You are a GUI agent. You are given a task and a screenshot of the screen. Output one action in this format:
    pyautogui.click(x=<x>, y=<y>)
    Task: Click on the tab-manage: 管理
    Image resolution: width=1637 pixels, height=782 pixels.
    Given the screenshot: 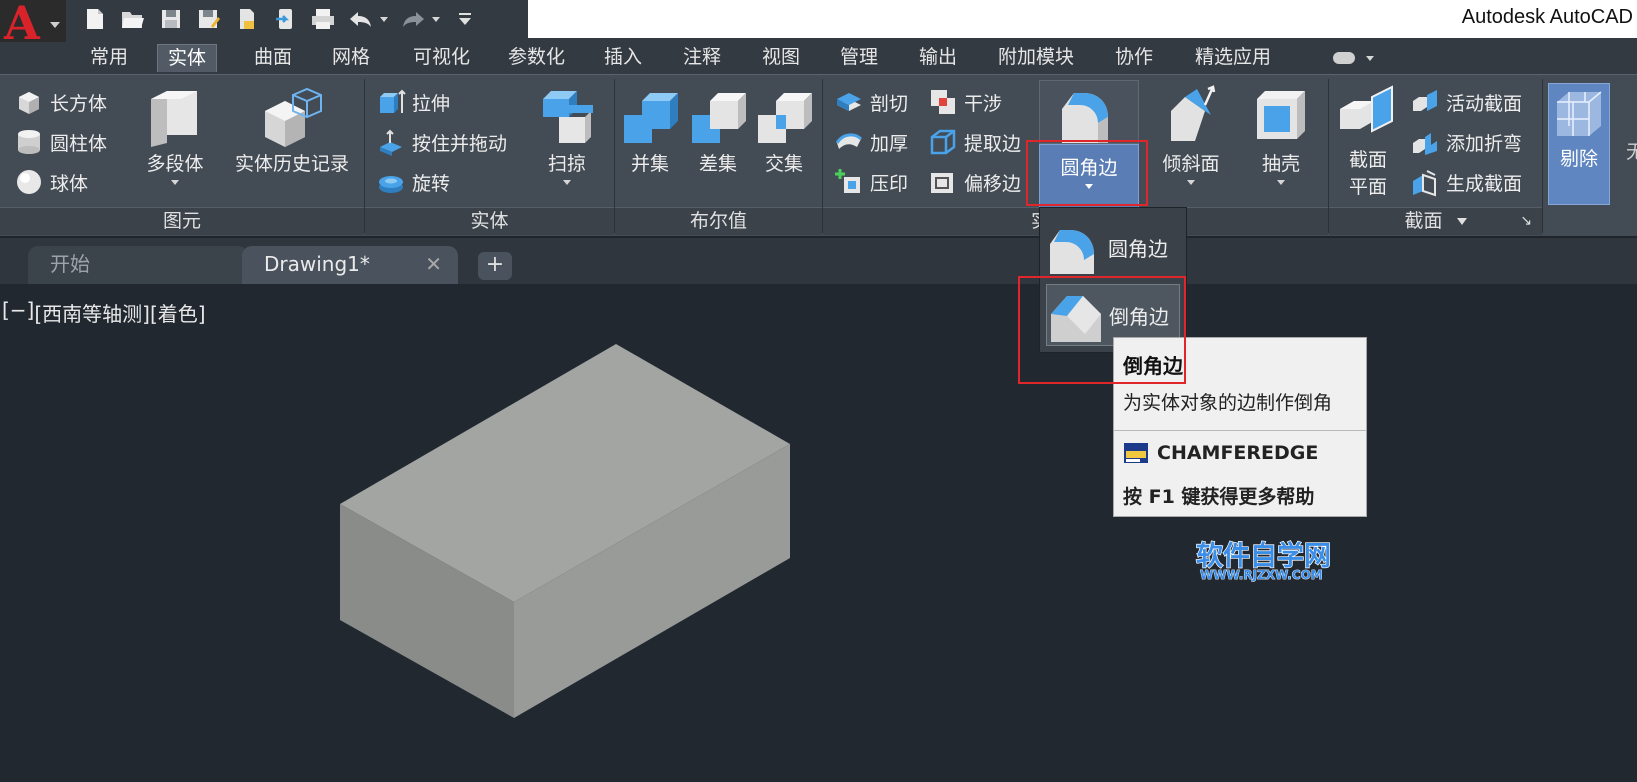 What is the action you would take?
    pyautogui.click(x=859, y=58)
    